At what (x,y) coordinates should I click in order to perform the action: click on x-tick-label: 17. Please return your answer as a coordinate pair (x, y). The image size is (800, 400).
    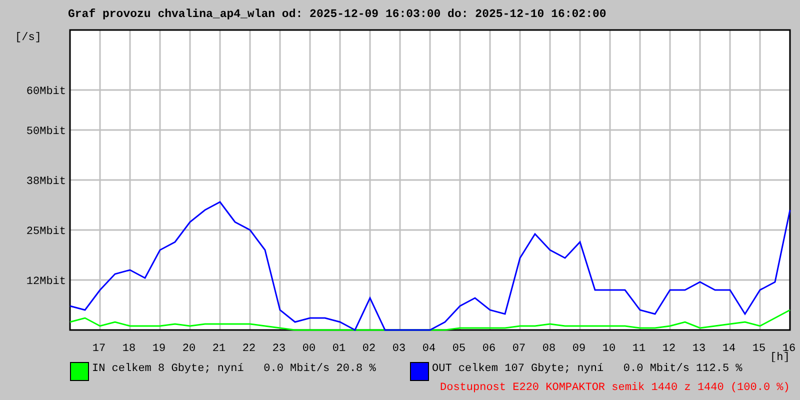
    Looking at the image, I should click on (99, 349).